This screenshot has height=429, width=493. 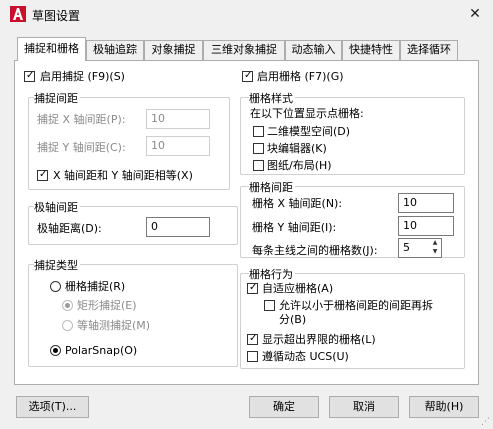 I want to click on rectangular-snap-radio, so click(x=67, y=305).